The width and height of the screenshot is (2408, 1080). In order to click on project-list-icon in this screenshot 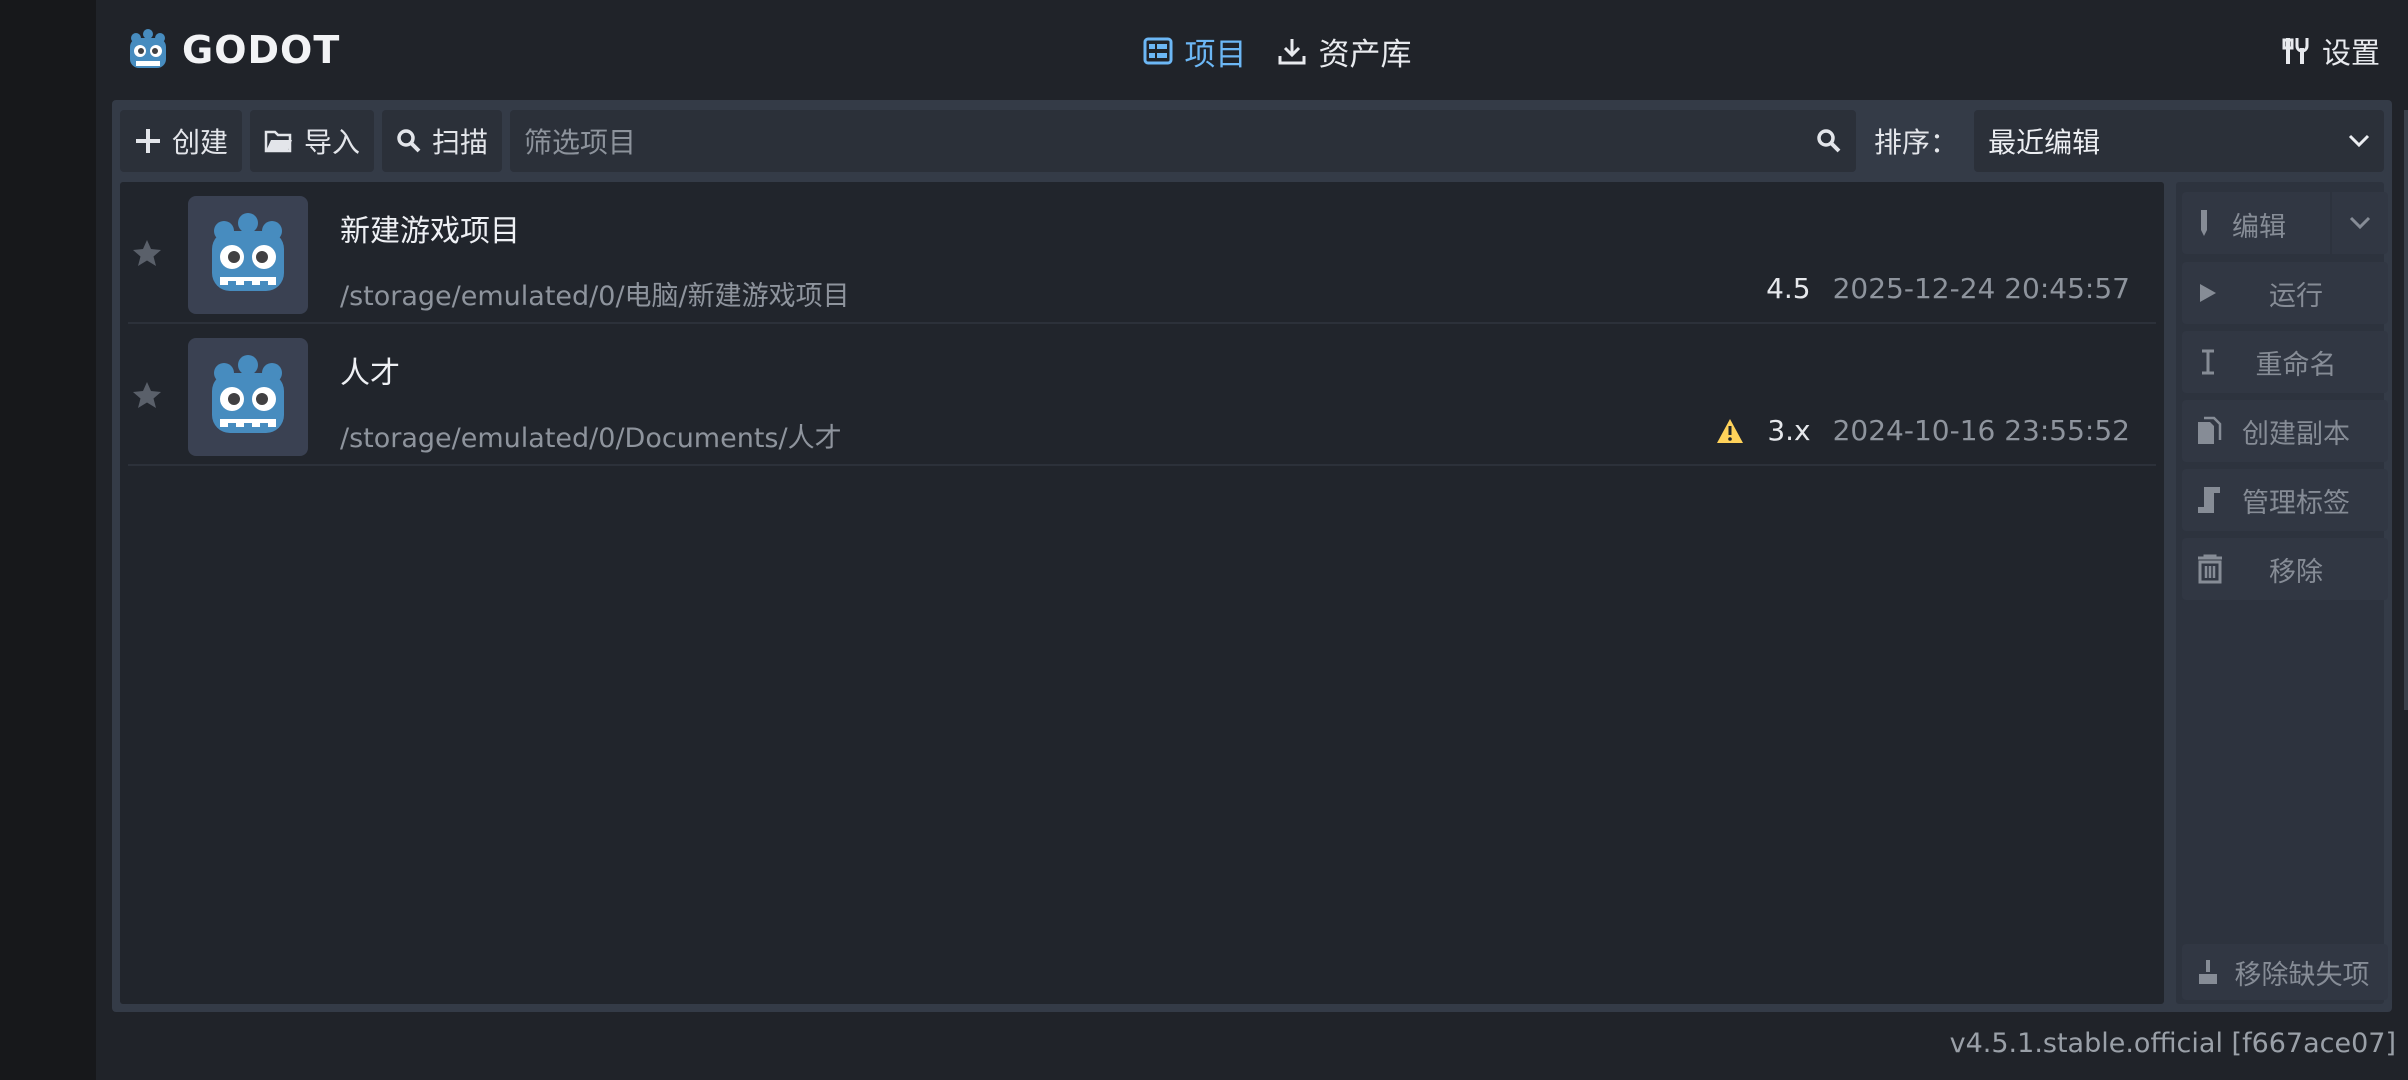, I will do `click(1157, 51)`.